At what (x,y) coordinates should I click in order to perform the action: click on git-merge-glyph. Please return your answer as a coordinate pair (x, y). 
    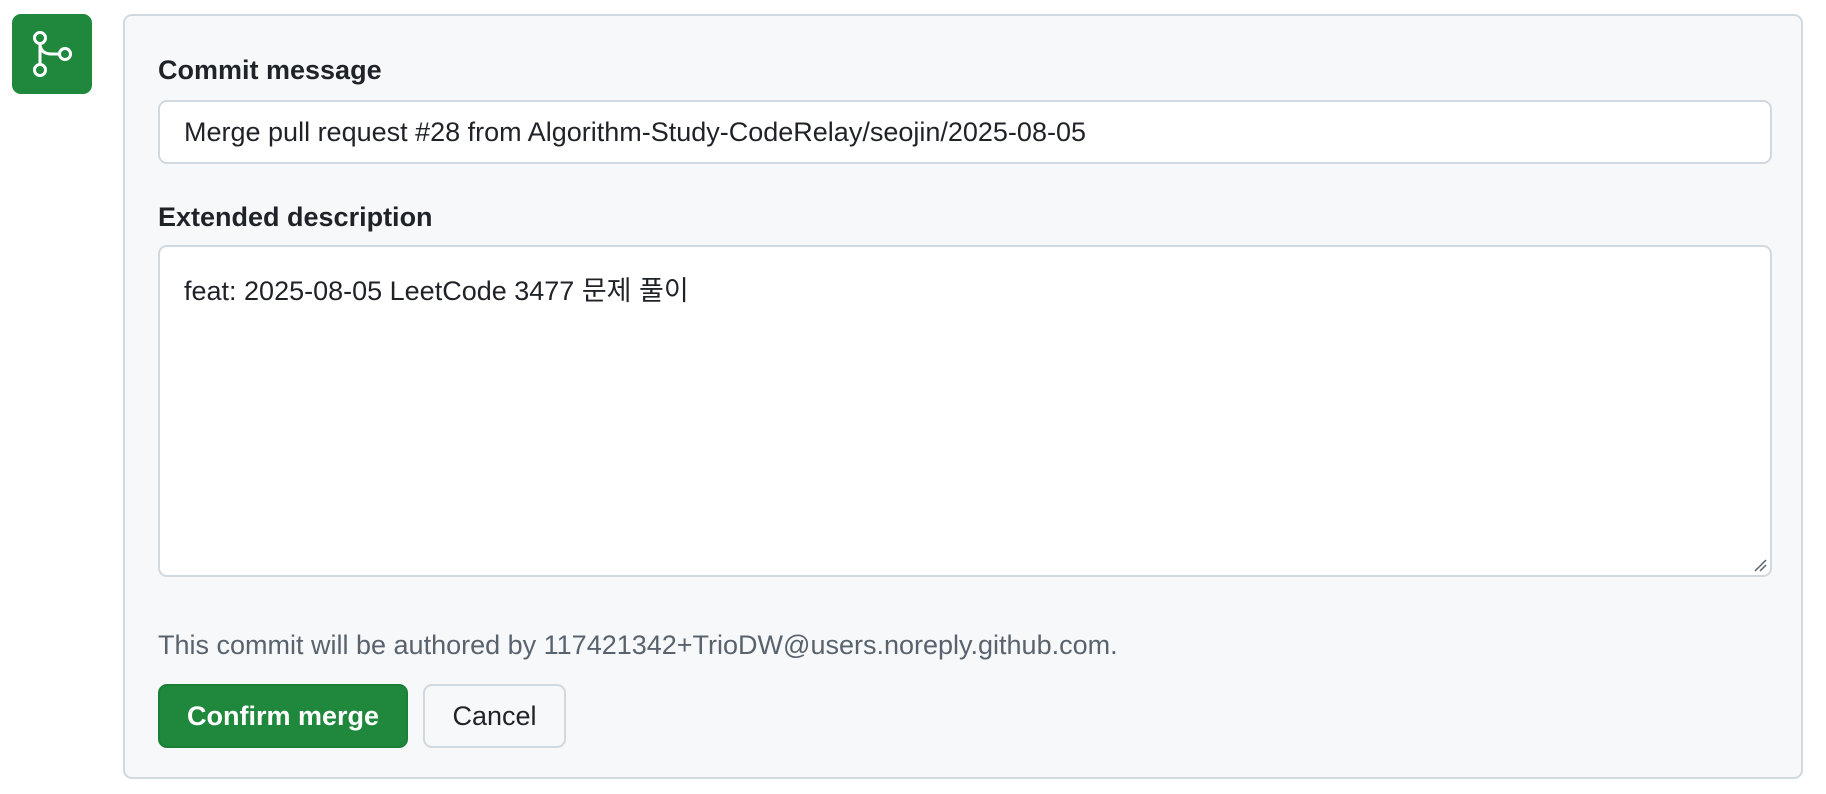
    Looking at the image, I should click on (52, 54).